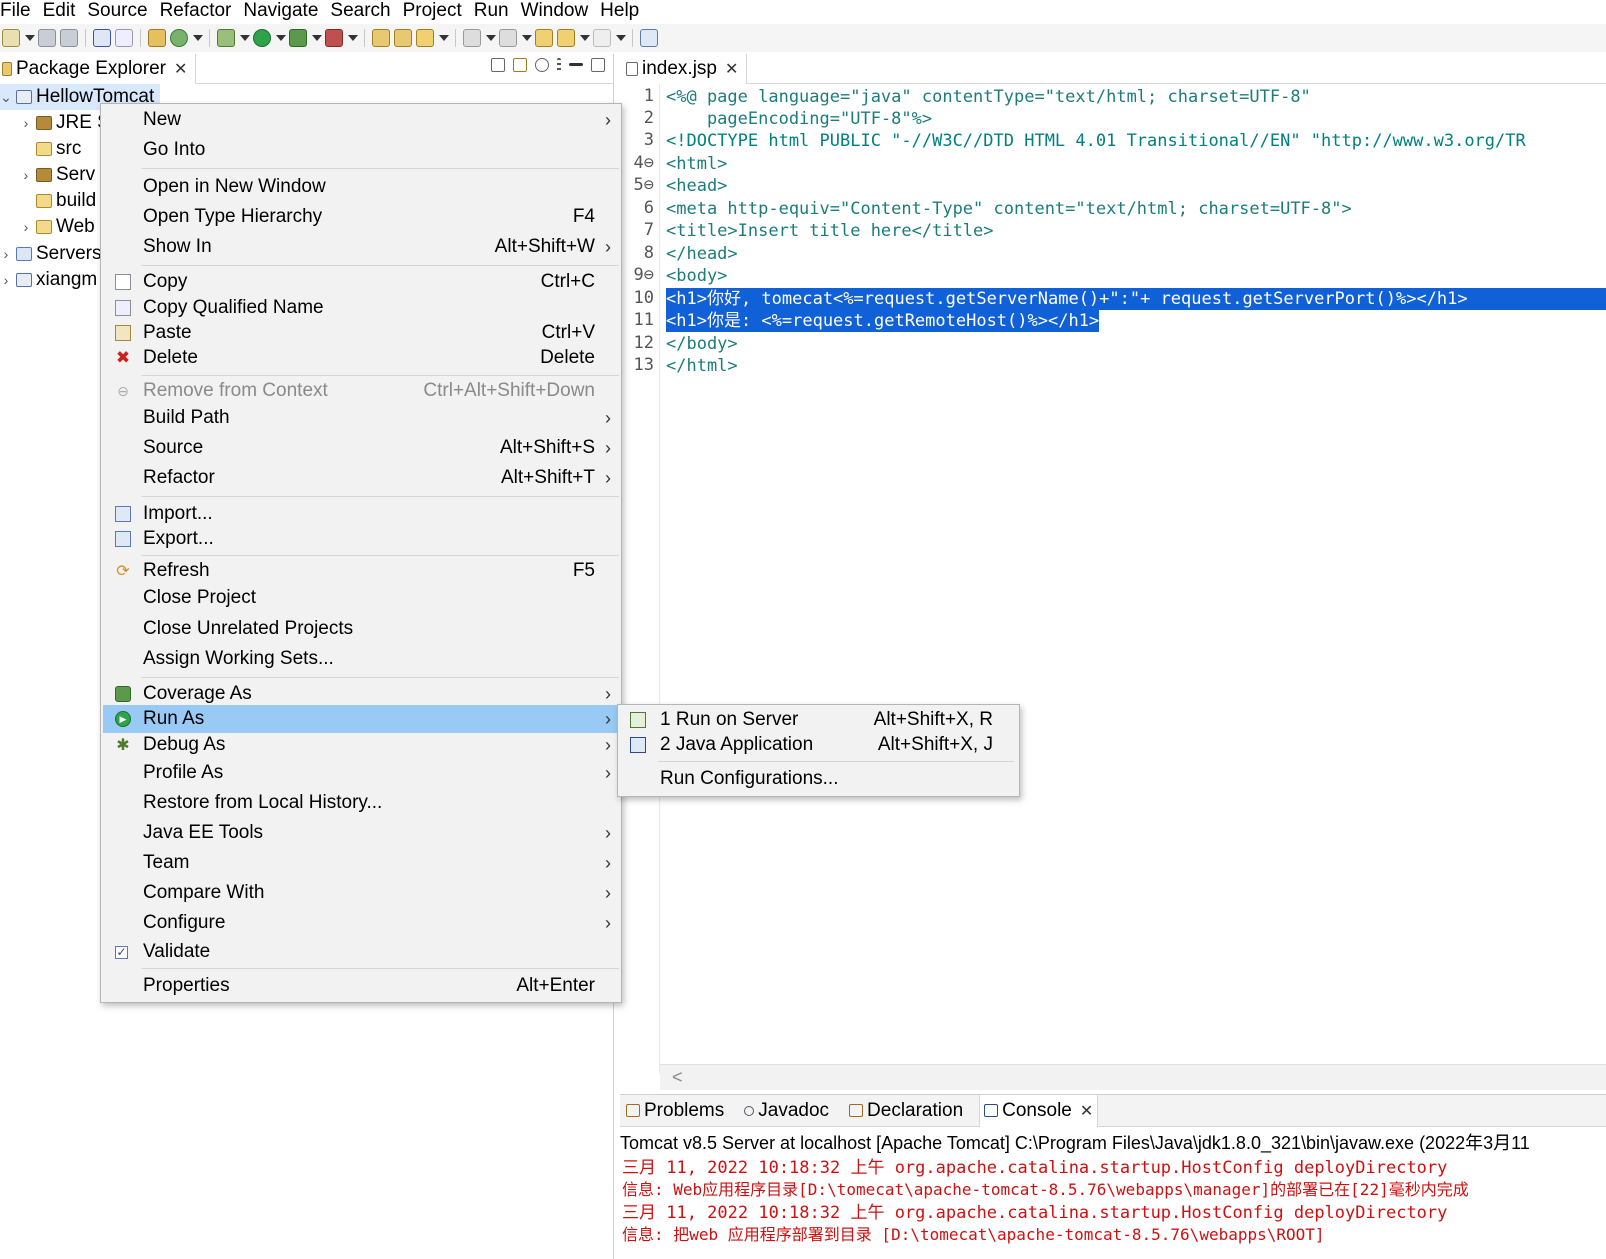 This screenshot has width=1606, height=1259. I want to click on menu-item-new: New ›, so click(361, 120).